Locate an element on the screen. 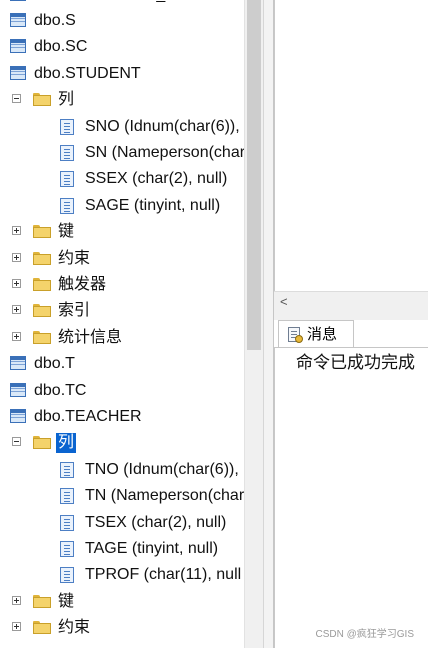 This screenshot has width=428, height=648. column-name: TSEX (char(2), null) is located at coordinates (156, 522).